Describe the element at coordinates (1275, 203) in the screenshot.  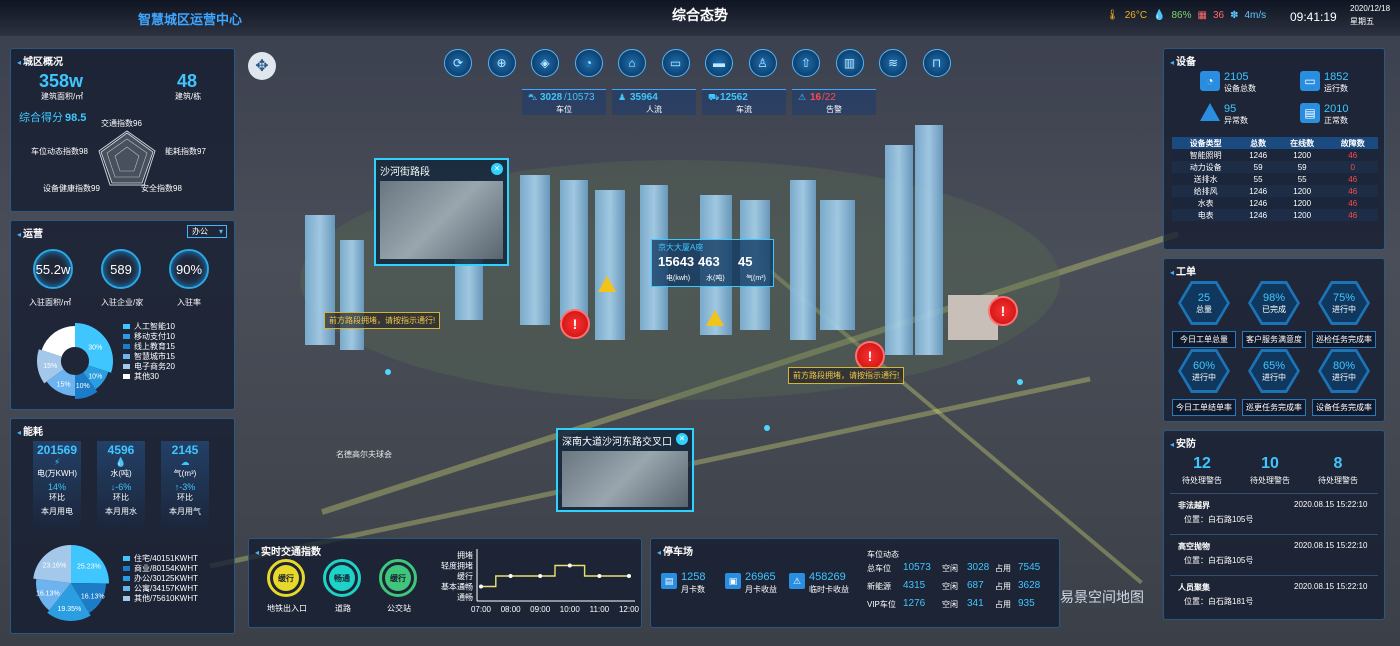
I see `table-row: 水表 1246 1200 46` at that location.